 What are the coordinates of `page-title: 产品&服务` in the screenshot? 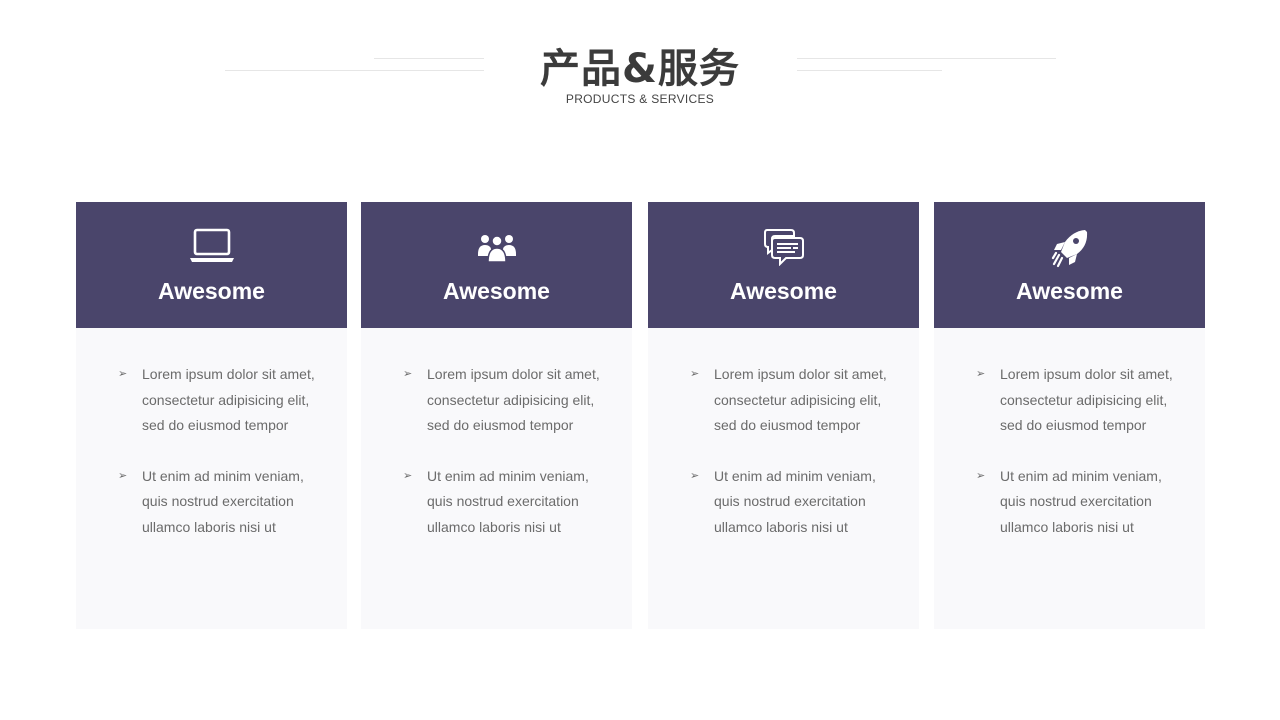 It's located at (640, 69).